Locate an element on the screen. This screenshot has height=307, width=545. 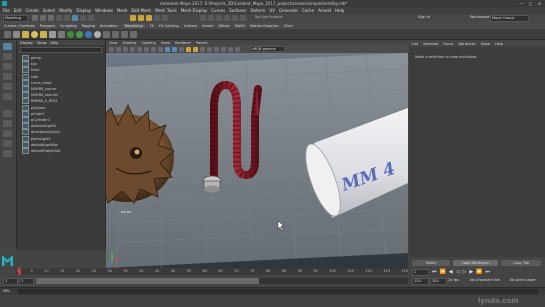
menu-arnold: Arnold is located at coordinates (324, 10).